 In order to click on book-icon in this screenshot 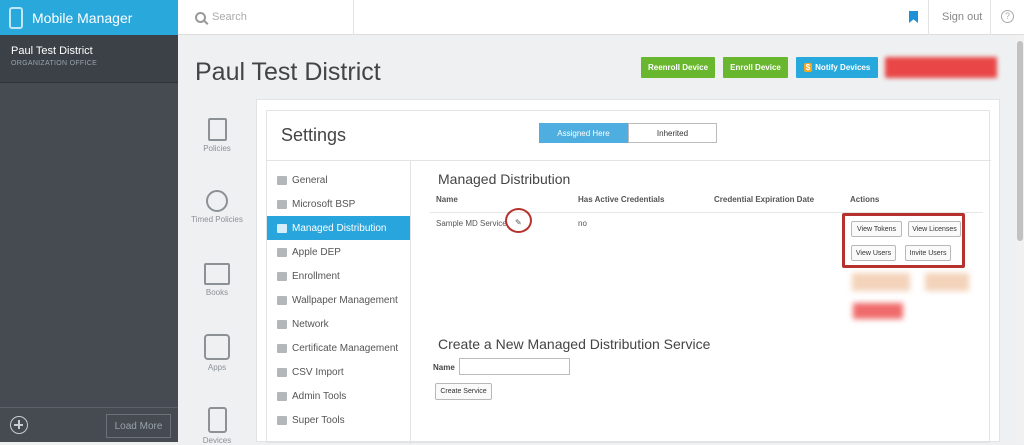, I will do `click(217, 274)`.